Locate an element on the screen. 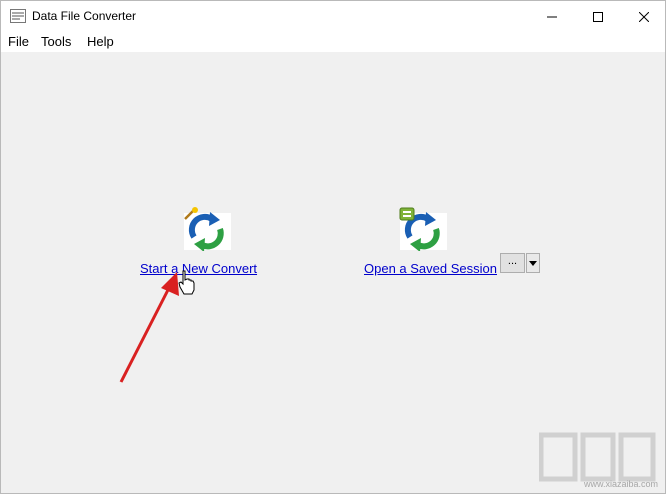  minimize-icon is located at coordinates (552, 16).